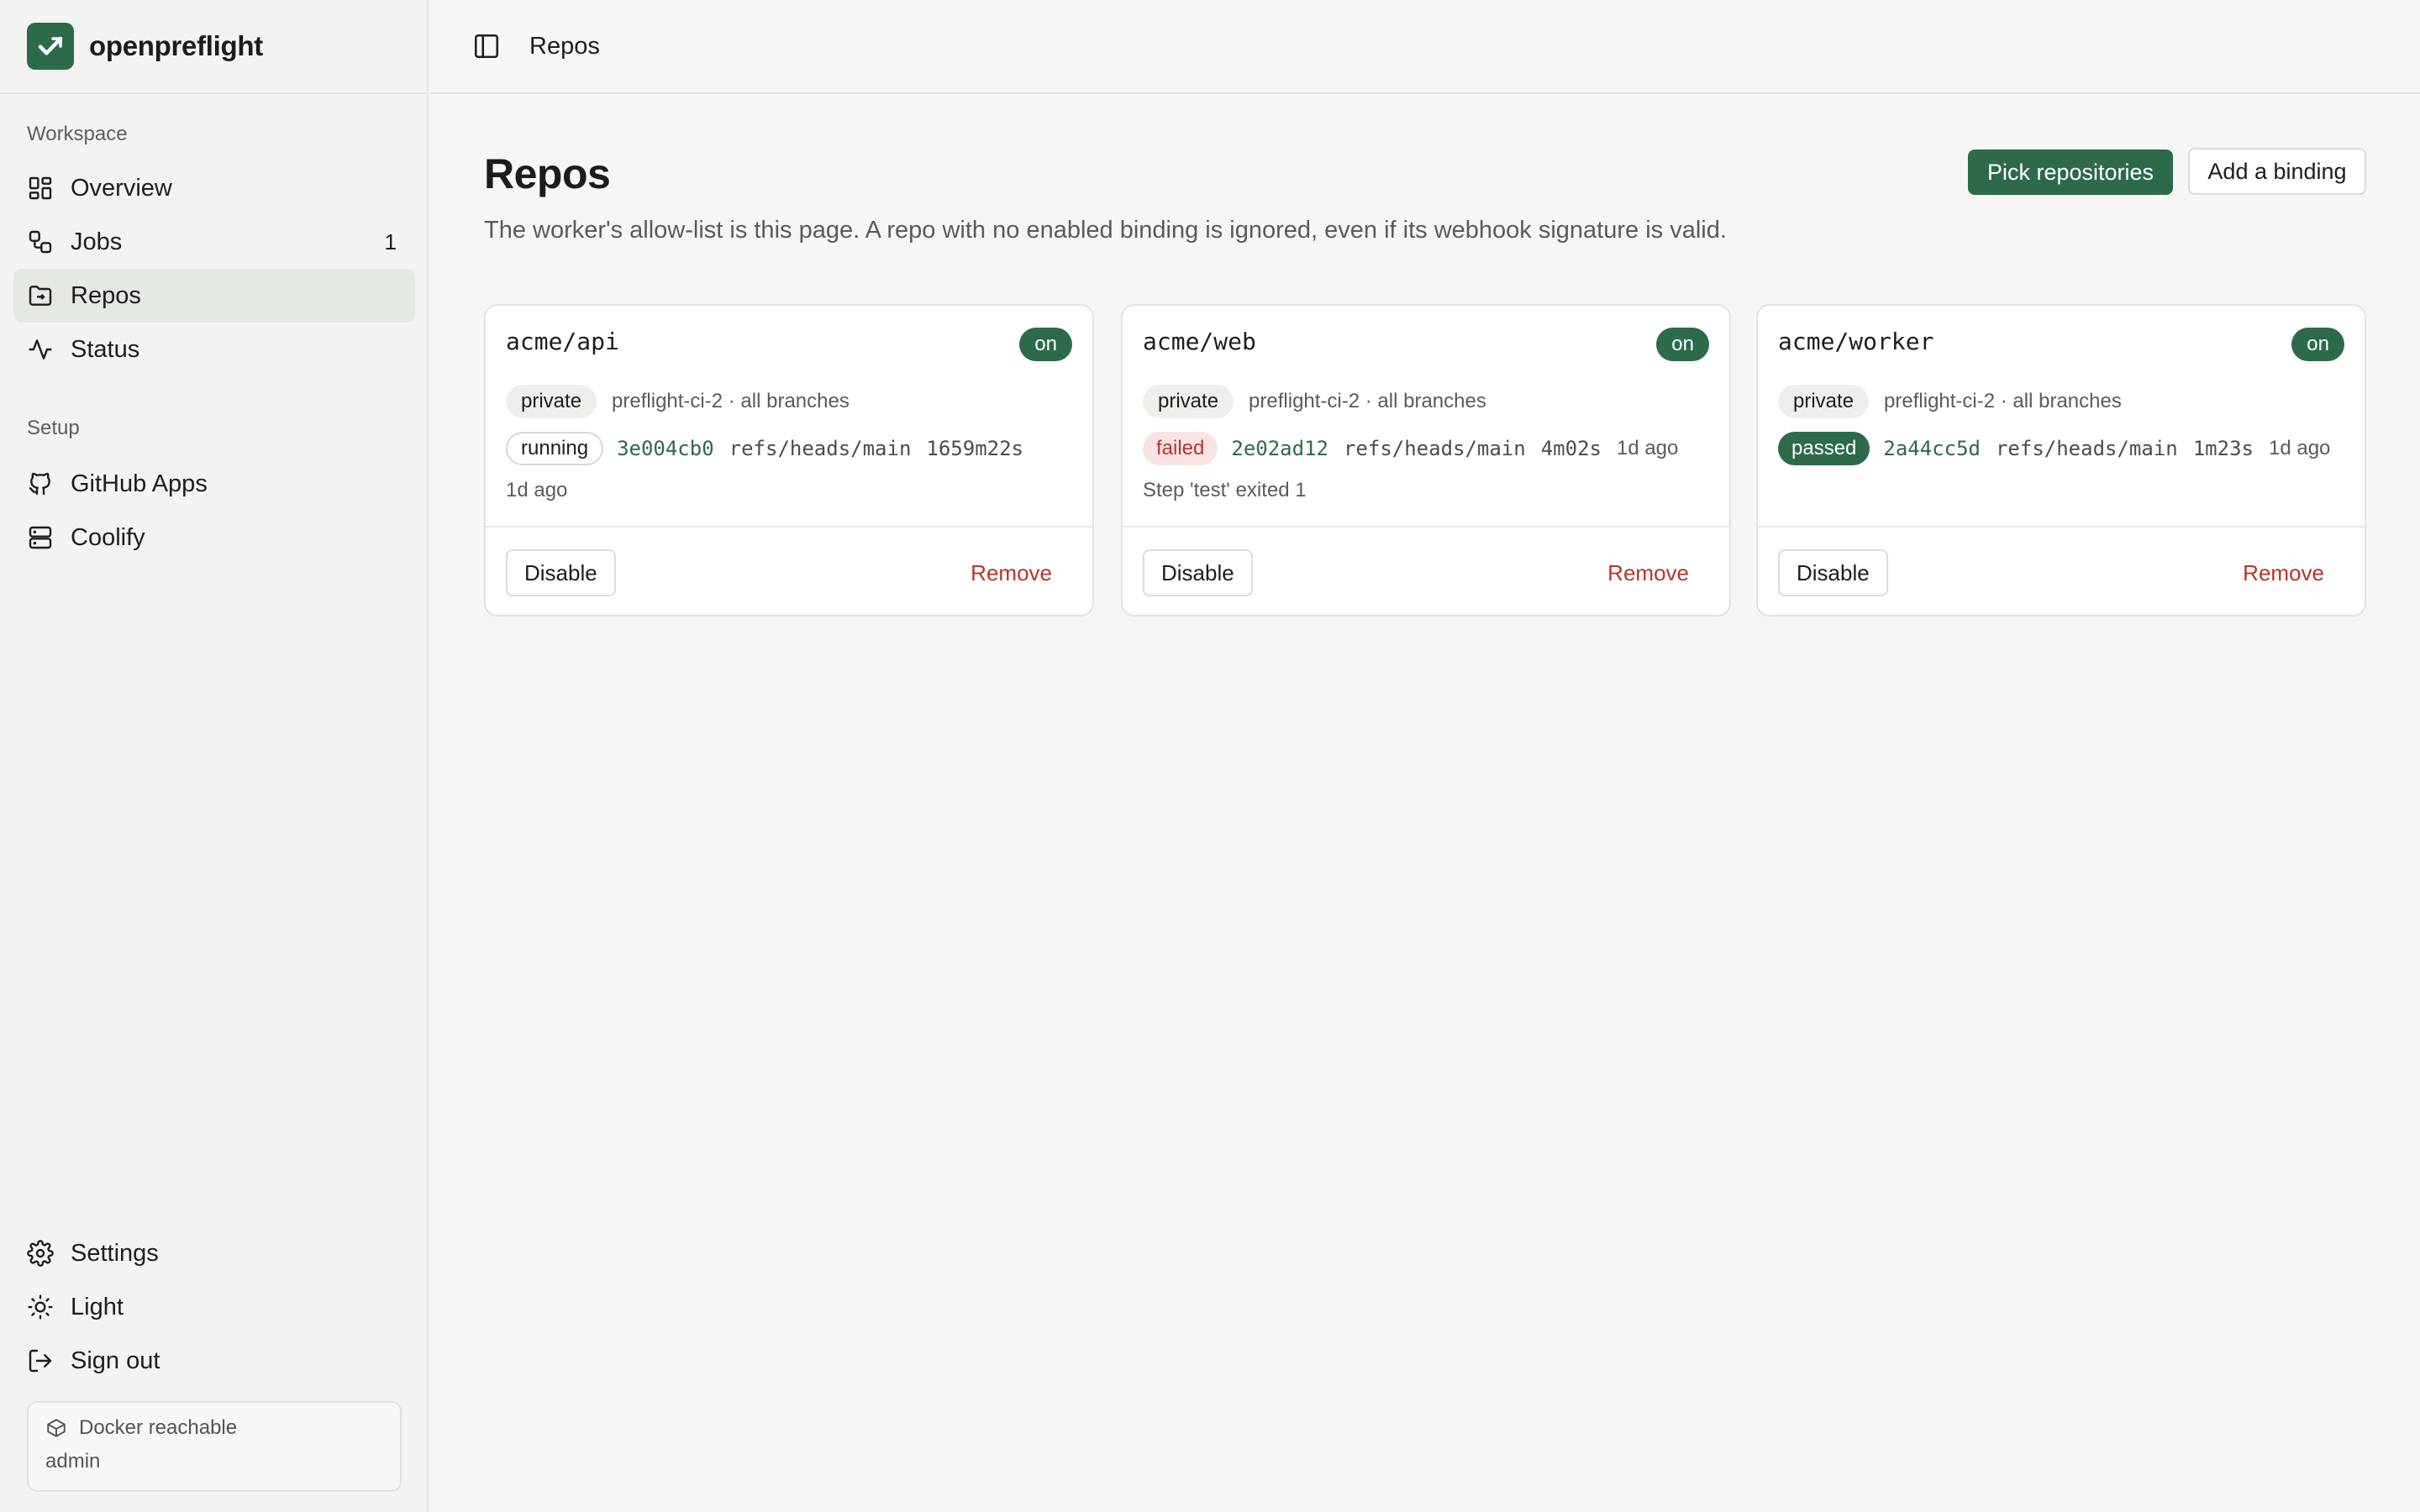 This screenshot has width=2420, height=1512. Describe the element at coordinates (214, 296) in the screenshot. I see `sidebar-item-repos: Repos` at that location.